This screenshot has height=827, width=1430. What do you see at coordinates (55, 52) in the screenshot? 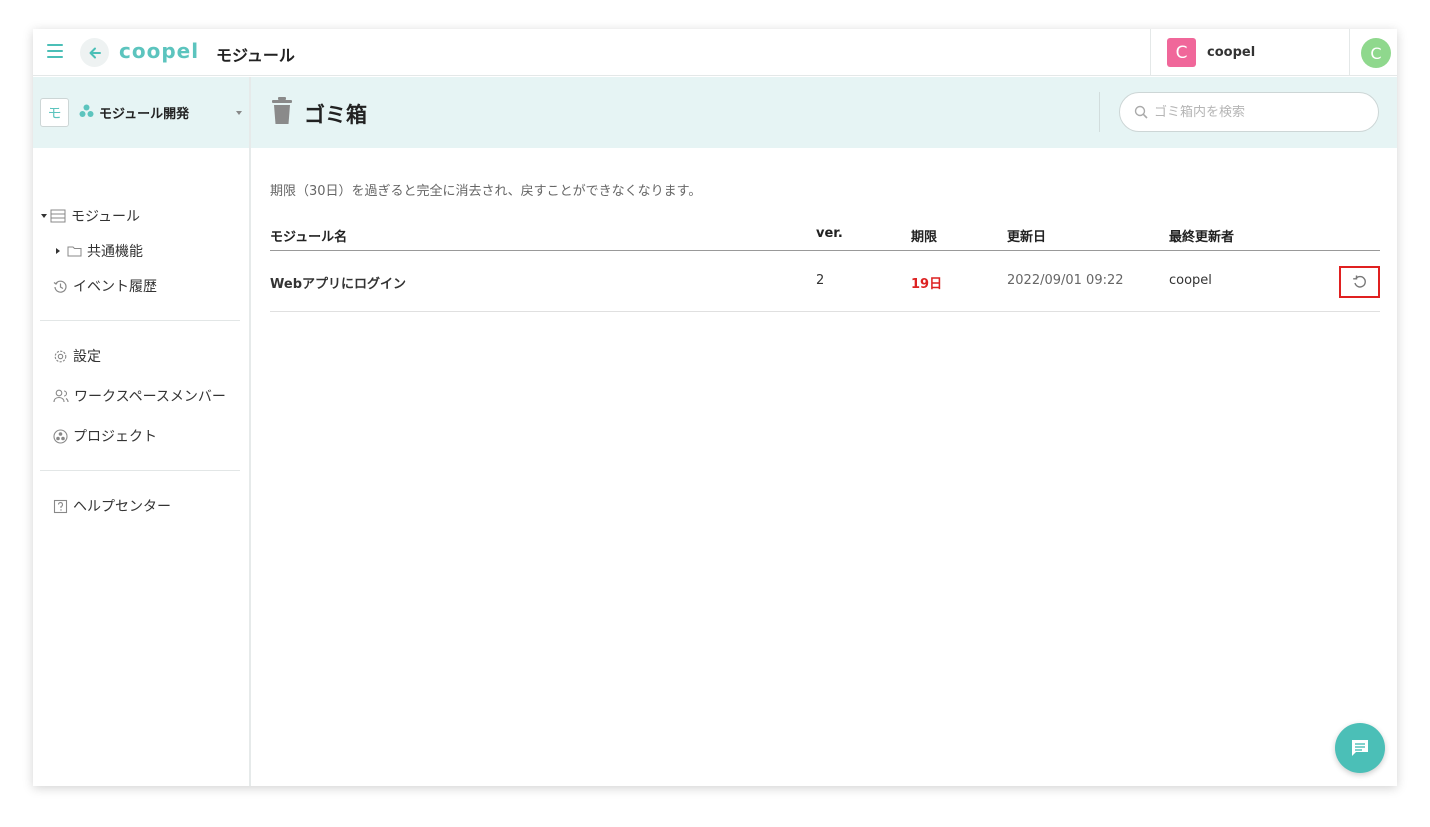
I see `menu-icon` at bounding box center [55, 52].